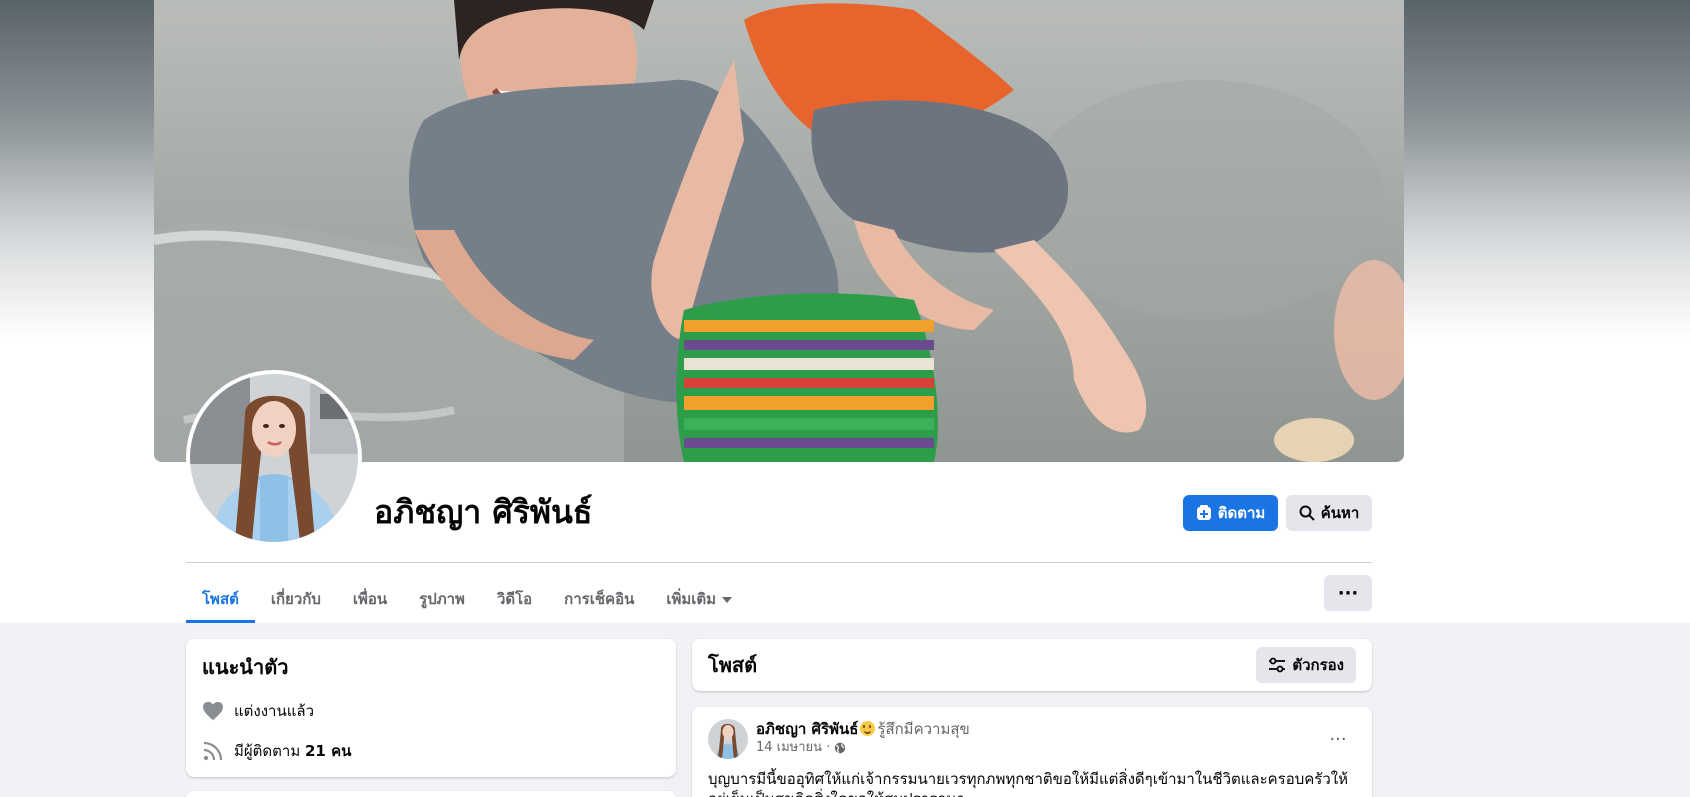  I want to click on follow-add-icon, so click(1203, 512).